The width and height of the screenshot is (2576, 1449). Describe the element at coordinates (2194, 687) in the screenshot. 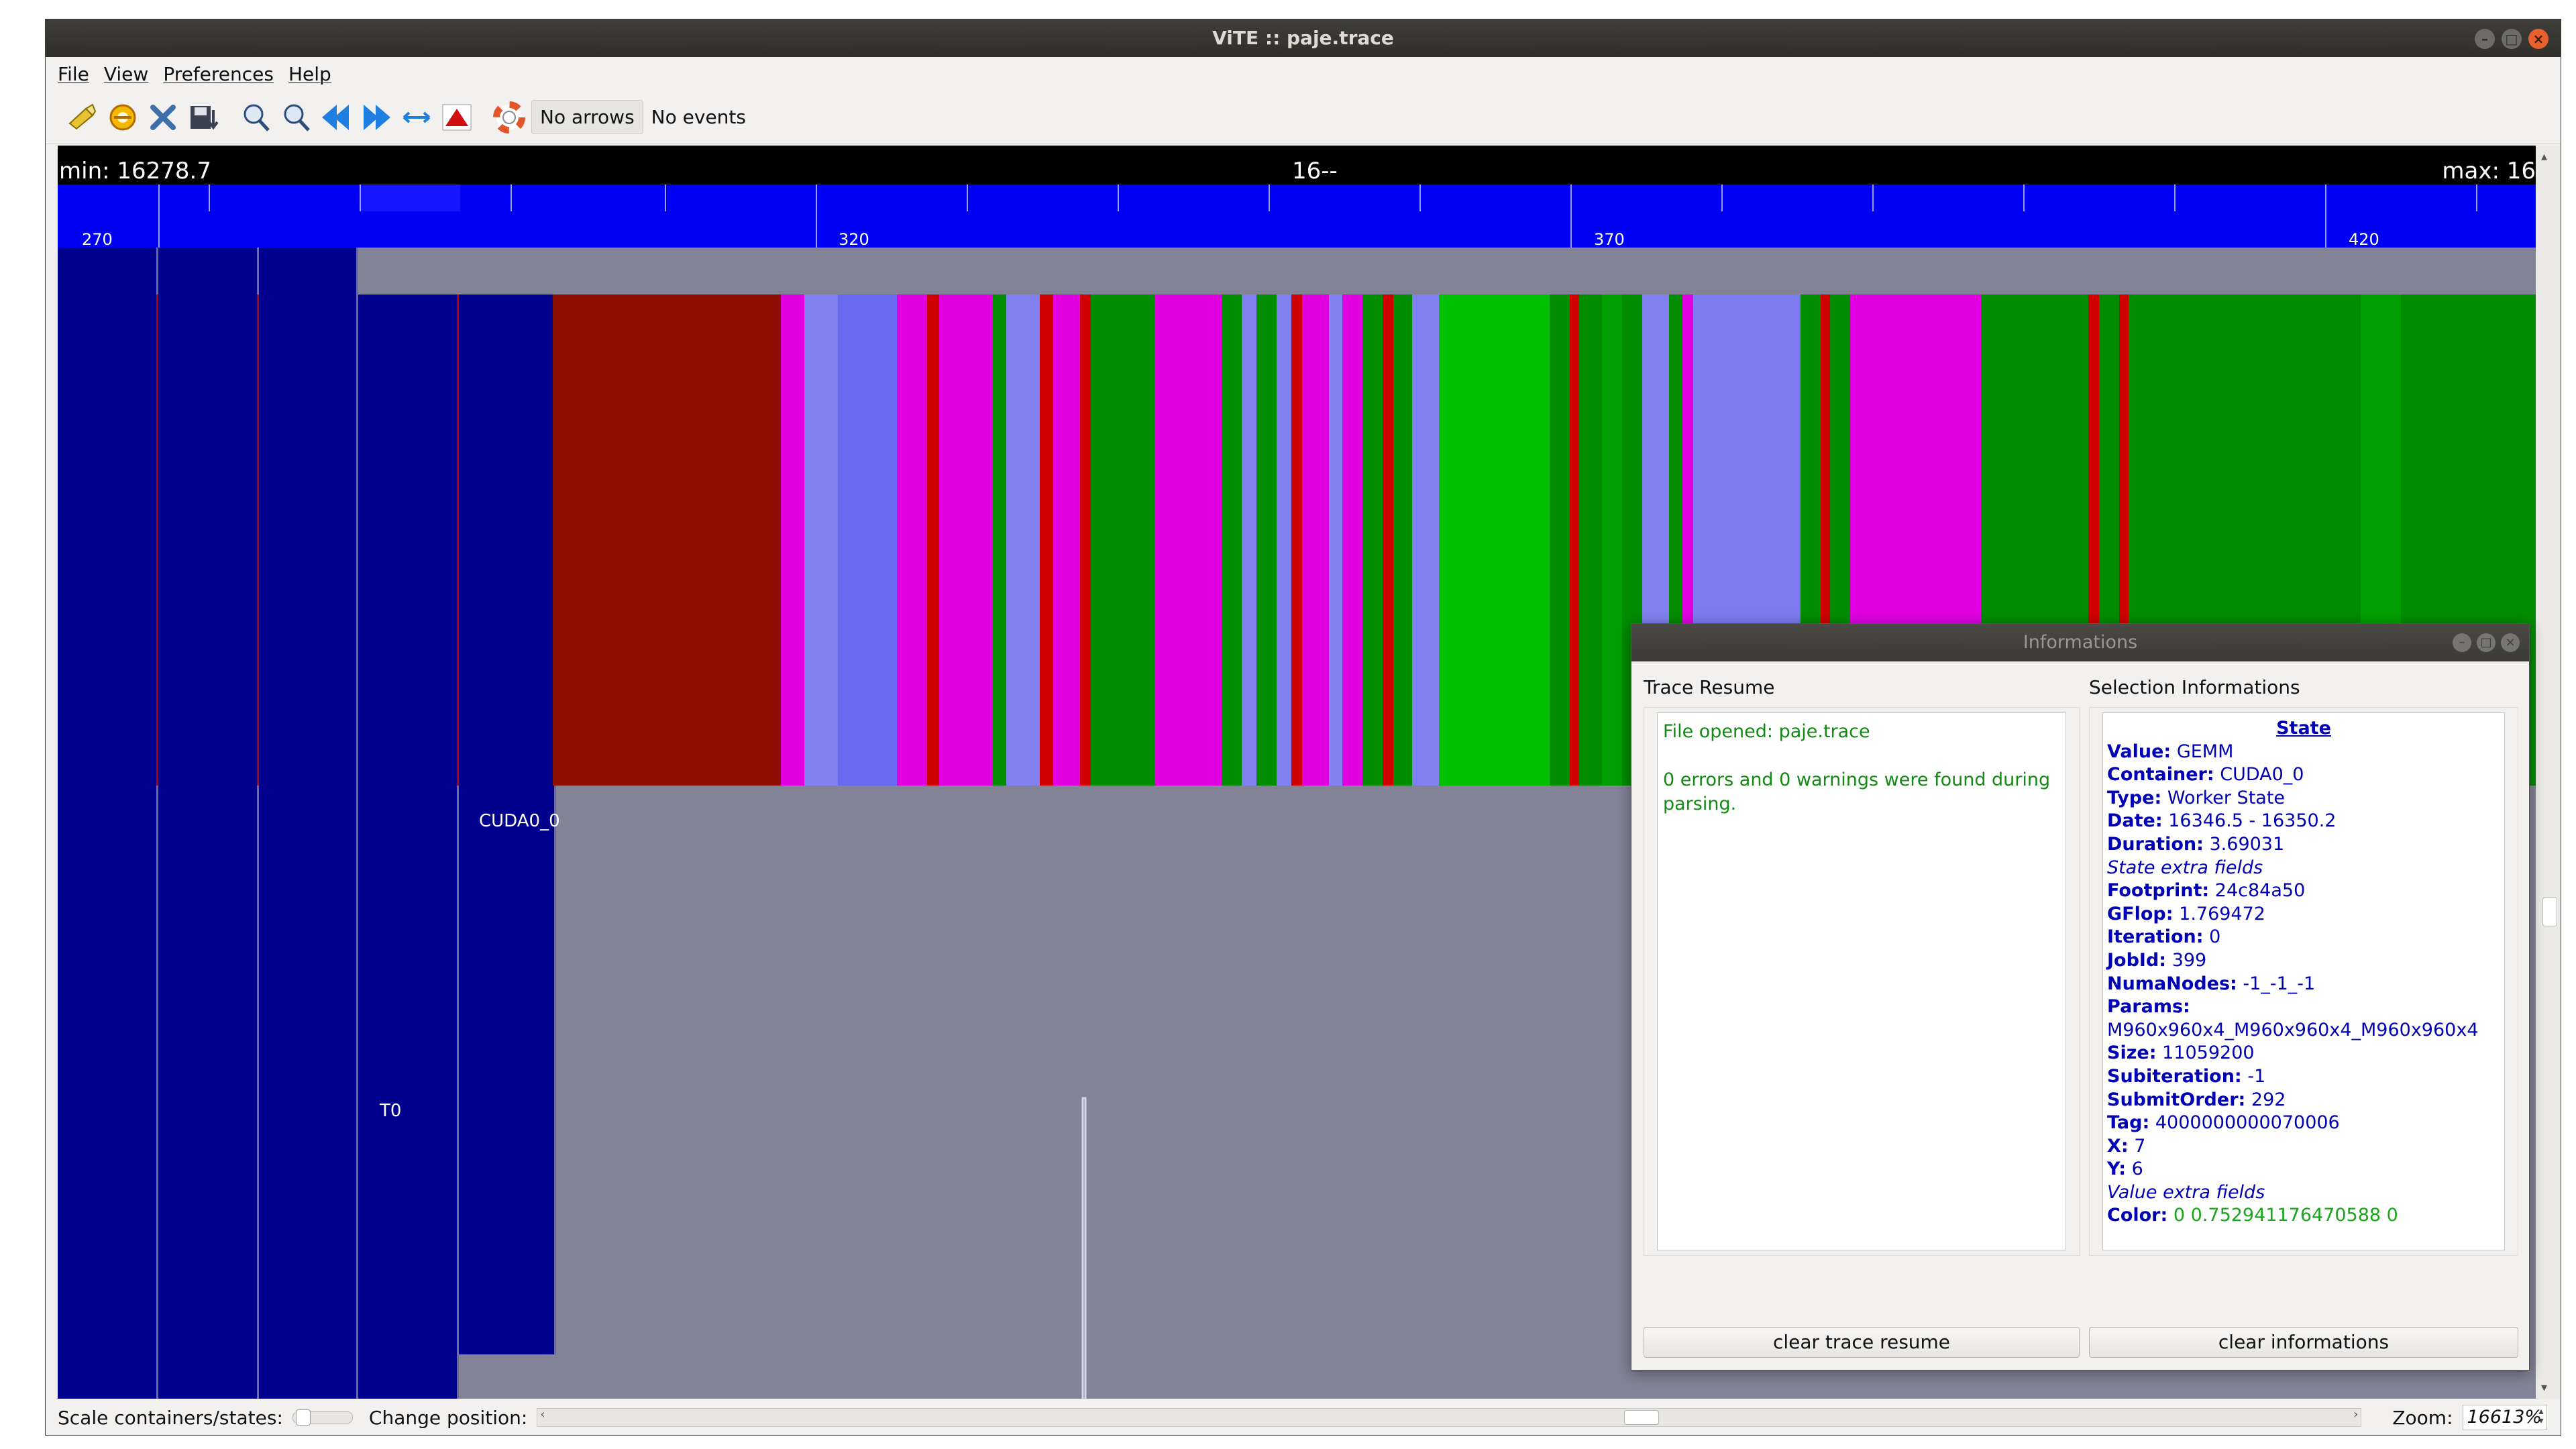

I see `selection-info-header: Selection Informations` at that location.